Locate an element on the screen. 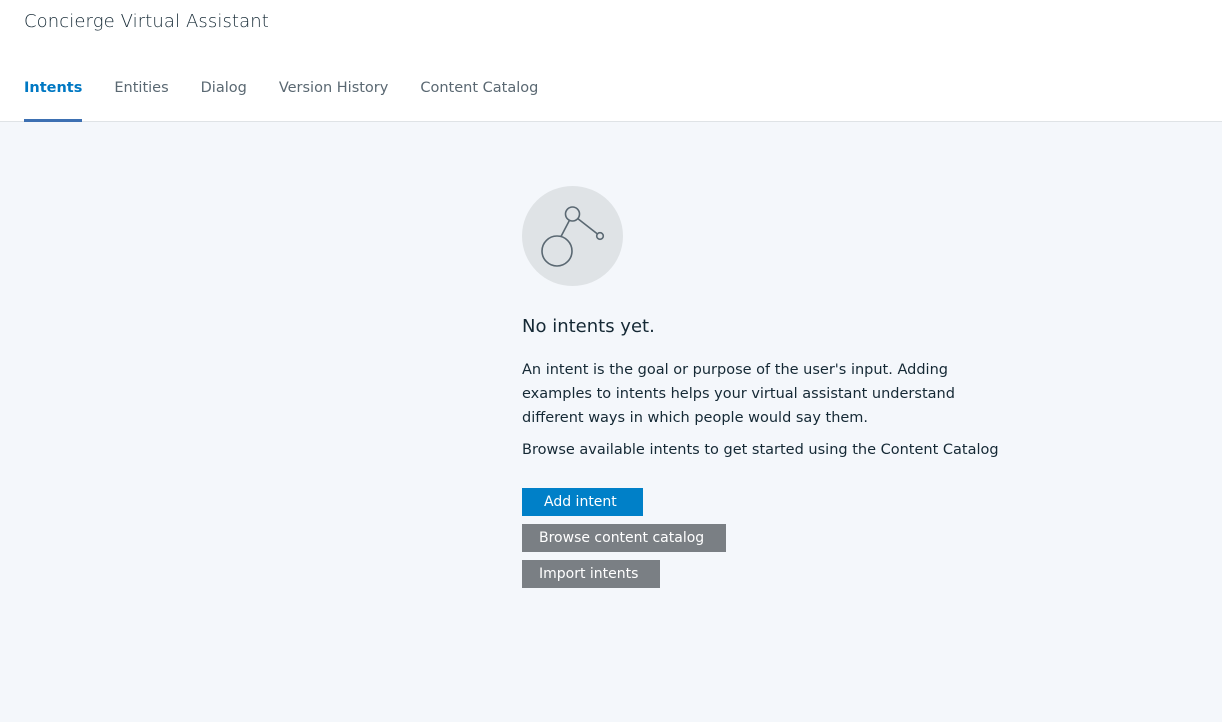 The image size is (1222, 722). tab-content-catalog: Content Catalog is located at coordinates (479, 101).